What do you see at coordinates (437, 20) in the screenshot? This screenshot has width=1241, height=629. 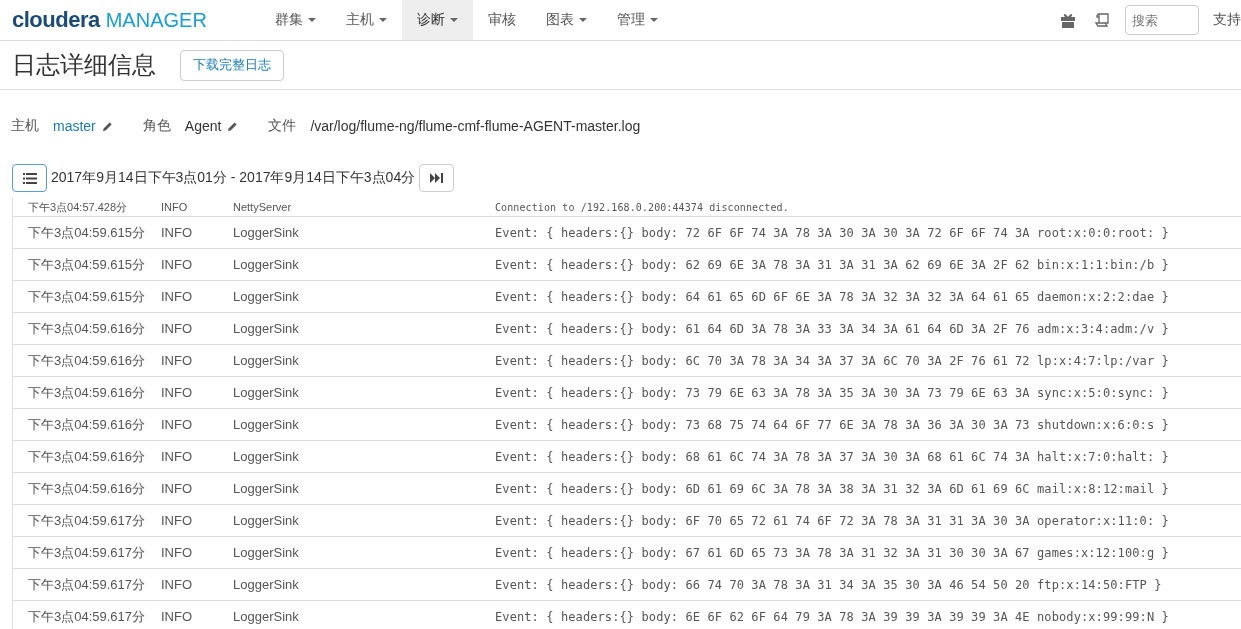 I see `nav-menu-item: 诊断` at bounding box center [437, 20].